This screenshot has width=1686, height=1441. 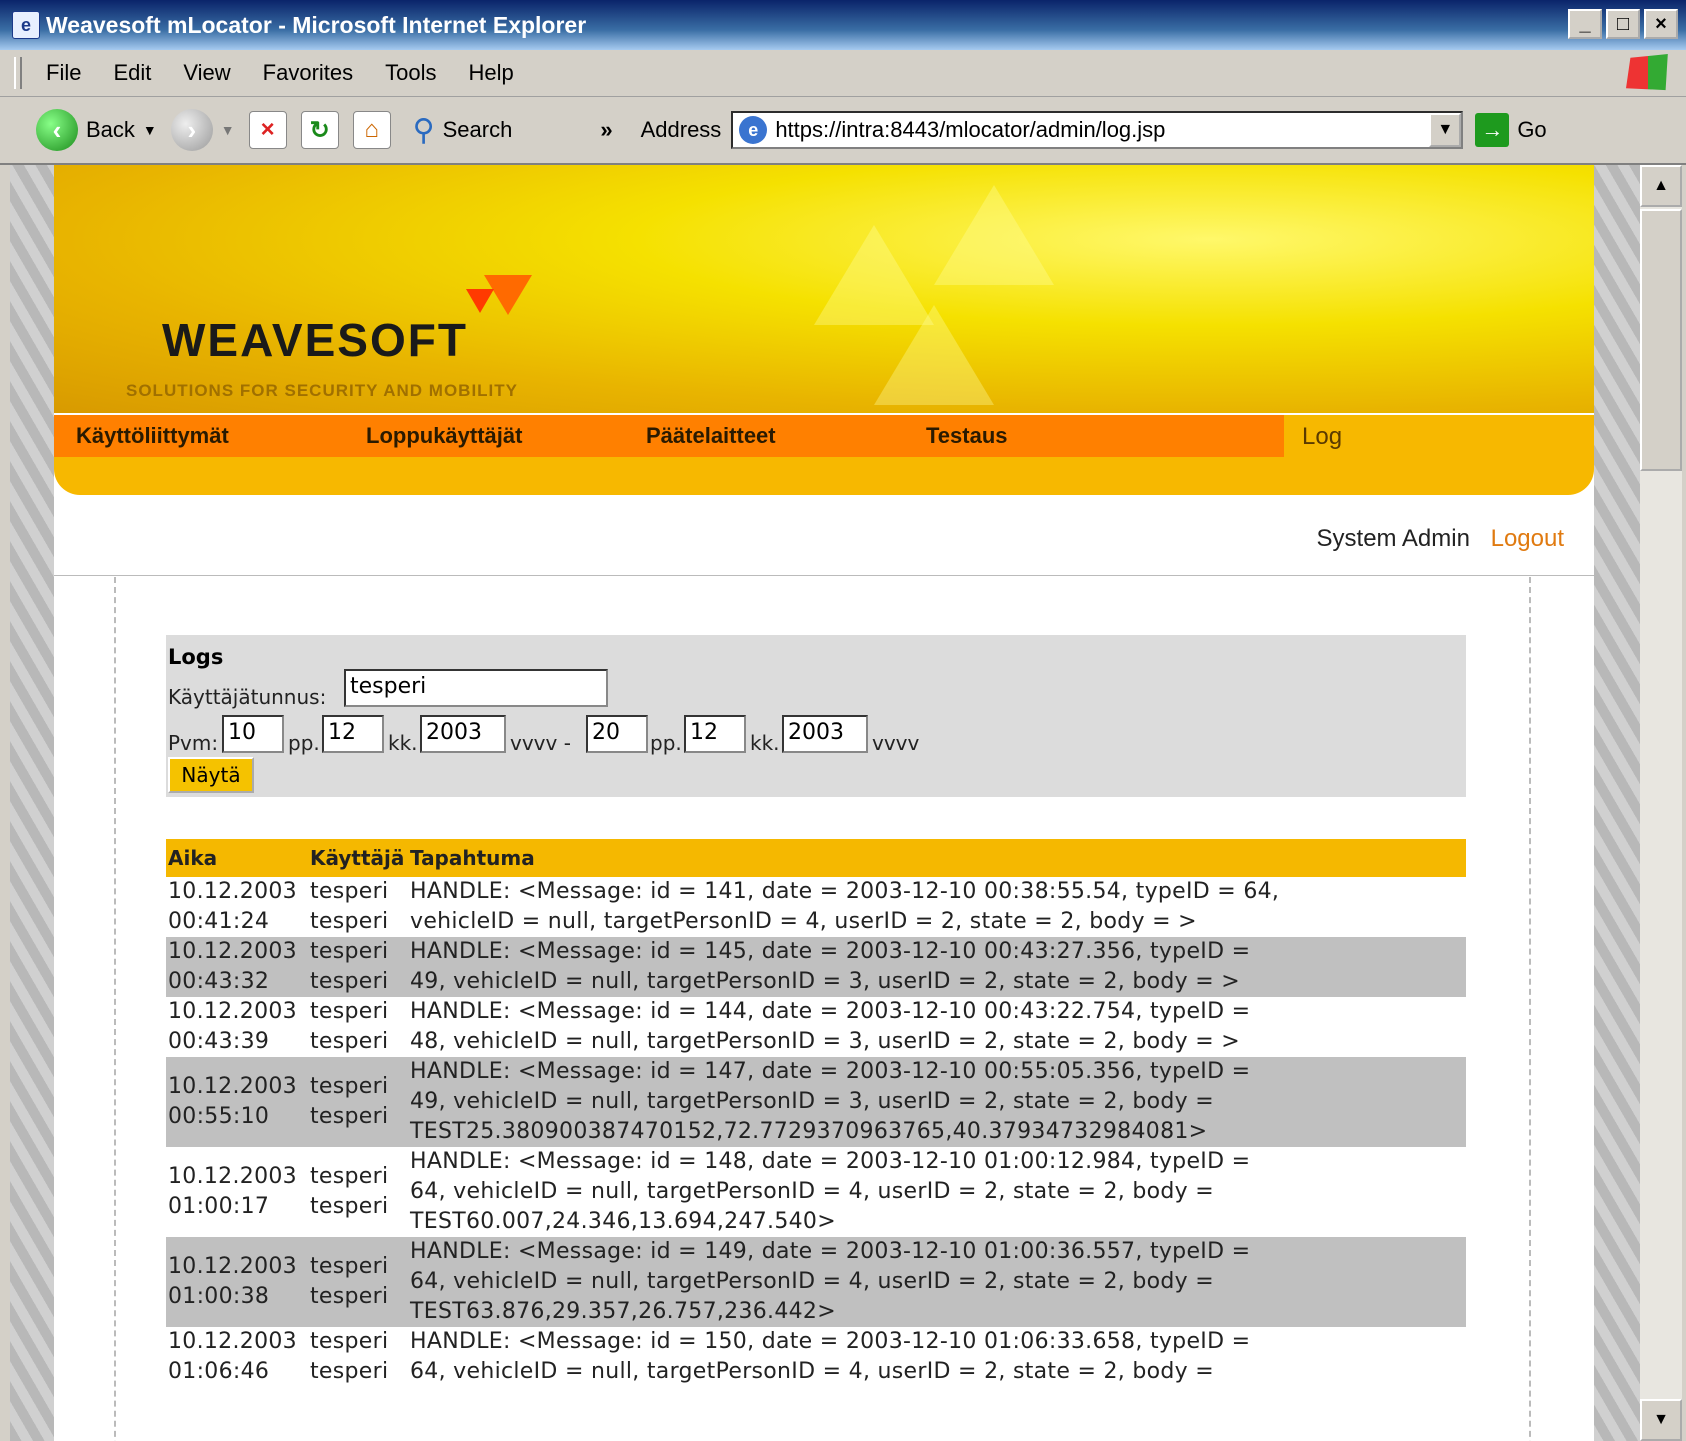 What do you see at coordinates (623, 1311) in the screenshot?
I see `log-event-cell-line: TEST63.876,29.357,26.757,236.442>` at bounding box center [623, 1311].